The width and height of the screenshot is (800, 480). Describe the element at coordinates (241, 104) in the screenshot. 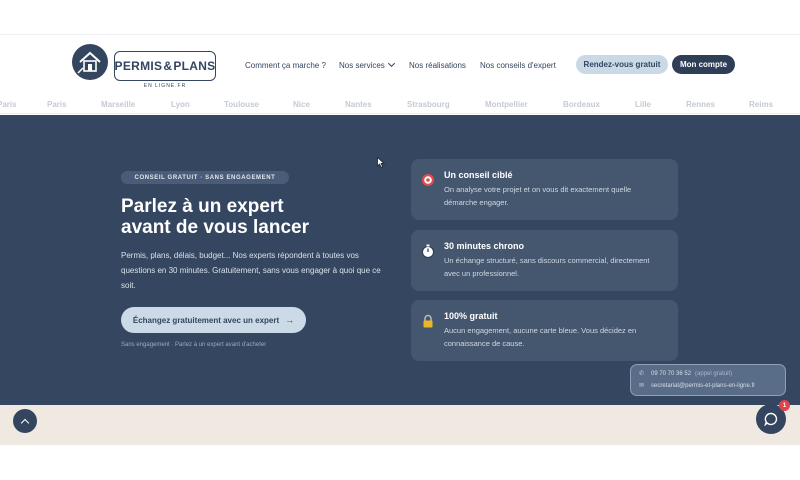

I see `city-item: Toulouse` at that location.